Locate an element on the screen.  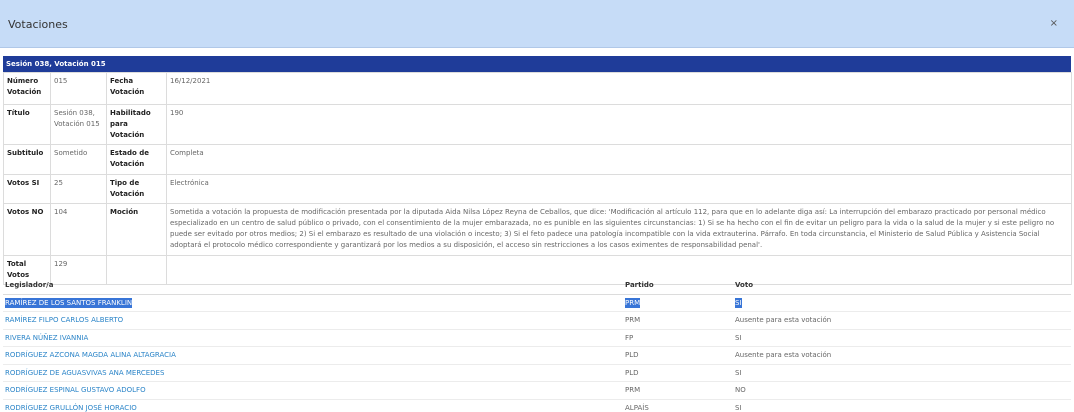
votos-si-value: 25 is located at coordinates (78, 189).